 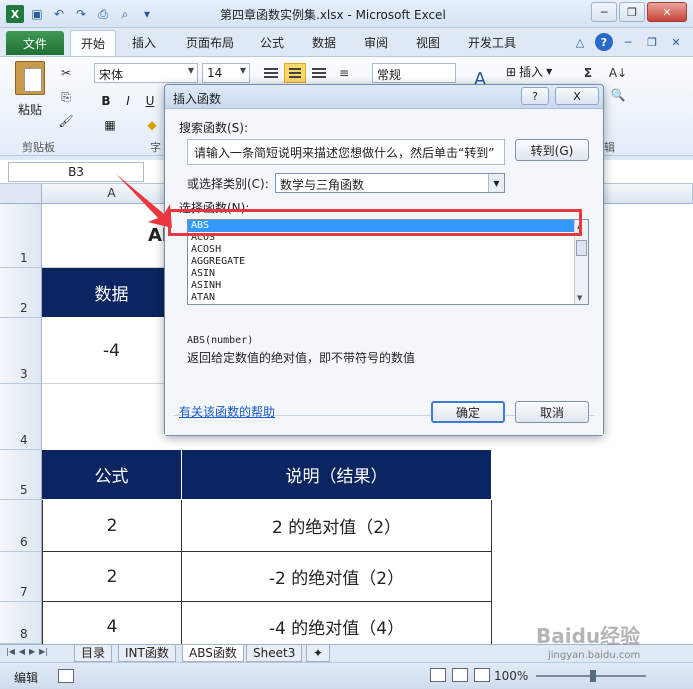 What do you see at coordinates (66, 73) in the screenshot?
I see `cut-icon: ✂` at bounding box center [66, 73].